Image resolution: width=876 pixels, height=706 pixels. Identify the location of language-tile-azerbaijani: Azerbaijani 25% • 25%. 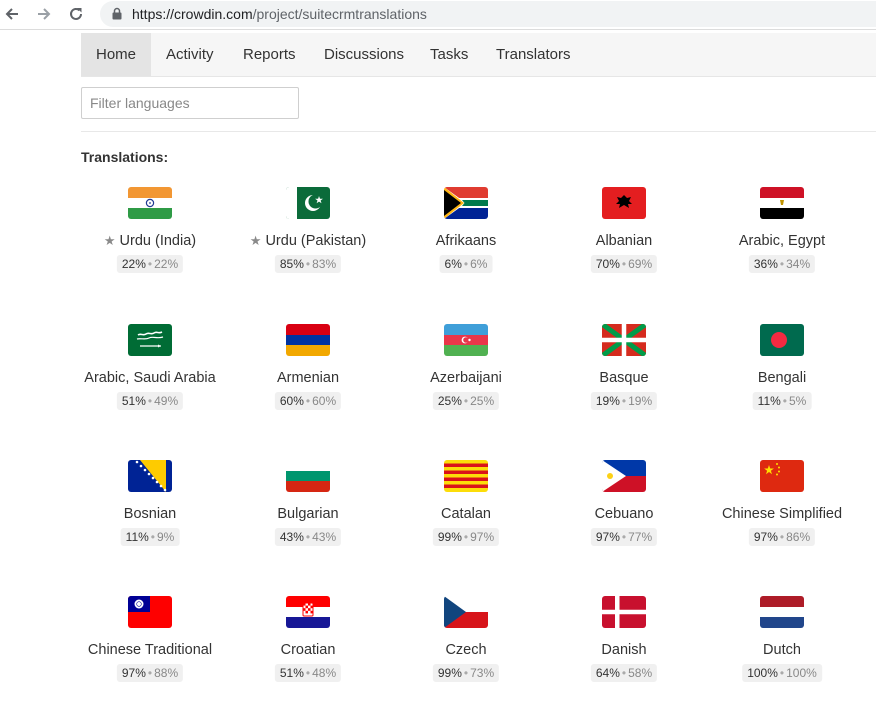
(466, 379).